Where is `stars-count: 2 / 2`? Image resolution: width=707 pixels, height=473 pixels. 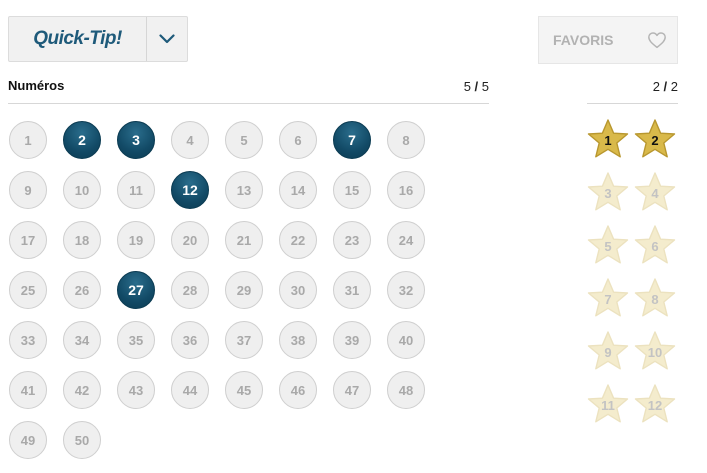
stars-count: 2 / 2 is located at coordinates (665, 86).